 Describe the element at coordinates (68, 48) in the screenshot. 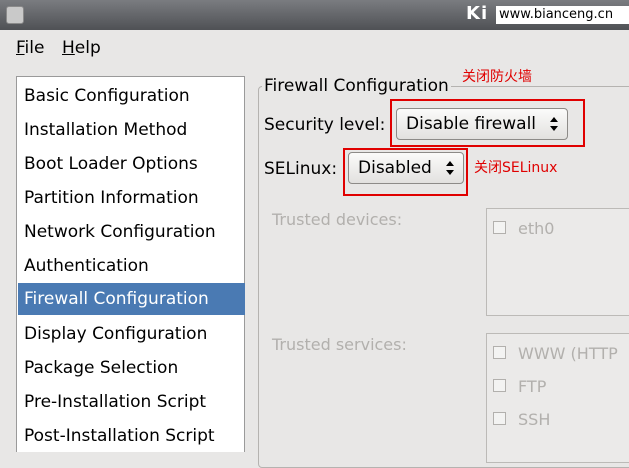

I see `menu-help-mnemonic: H` at that location.